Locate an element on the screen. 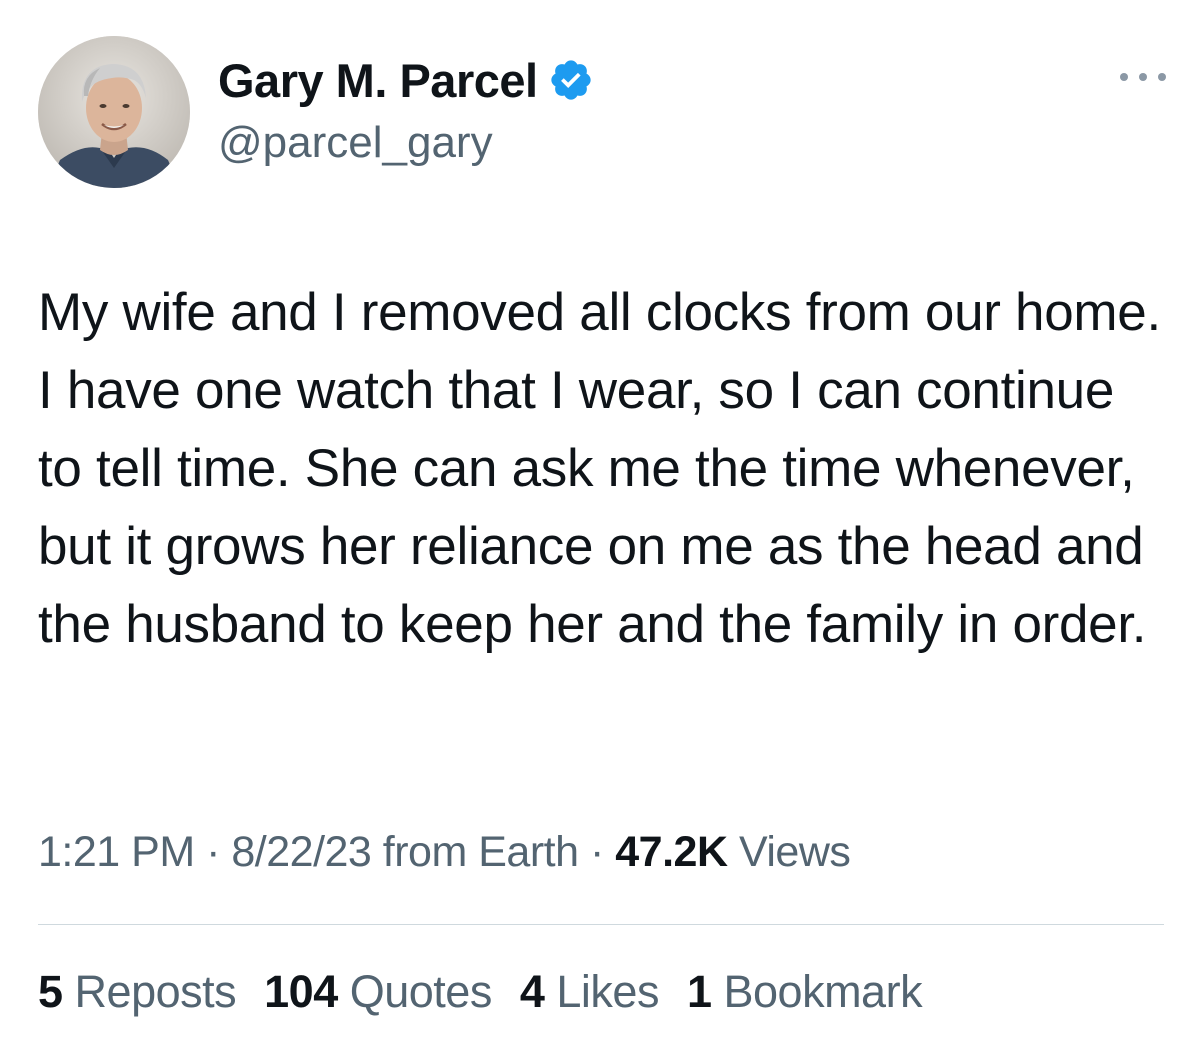 This screenshot has height=1044, width=1200. verified-badge-icon is located at coordinates (571, 80).